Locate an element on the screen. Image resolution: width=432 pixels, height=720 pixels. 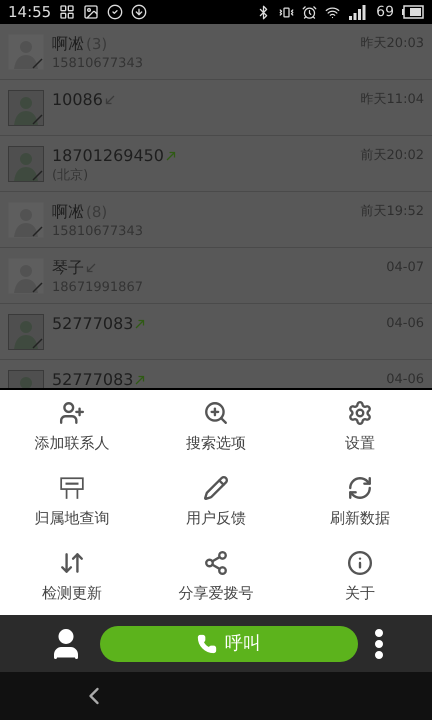
image-icon is located at coordinates (91, 12).